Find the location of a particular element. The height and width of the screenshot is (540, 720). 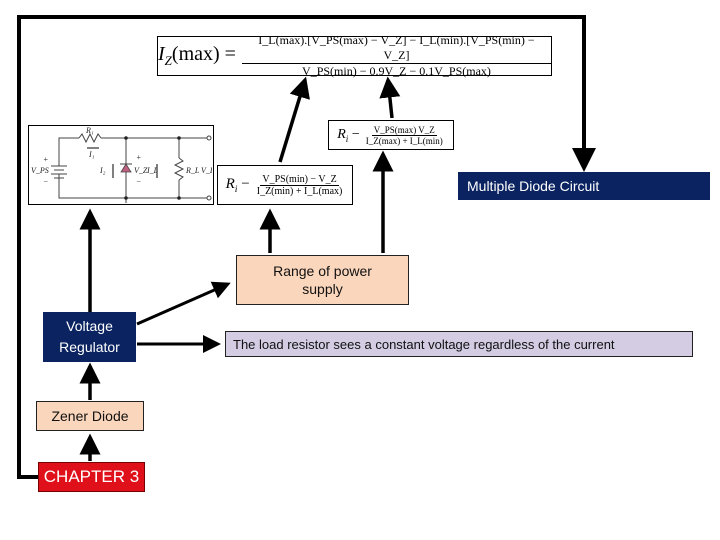

voltage-regulator-label: Voltage Regulator is located at coordinates (89, 336).